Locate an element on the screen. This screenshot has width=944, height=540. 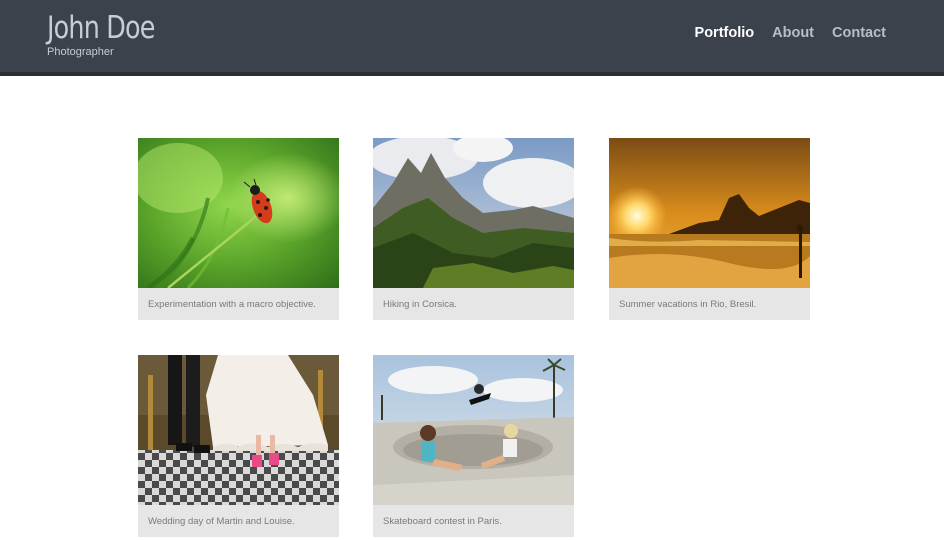
mountains-photo-image is located at coordinates (473, 213).